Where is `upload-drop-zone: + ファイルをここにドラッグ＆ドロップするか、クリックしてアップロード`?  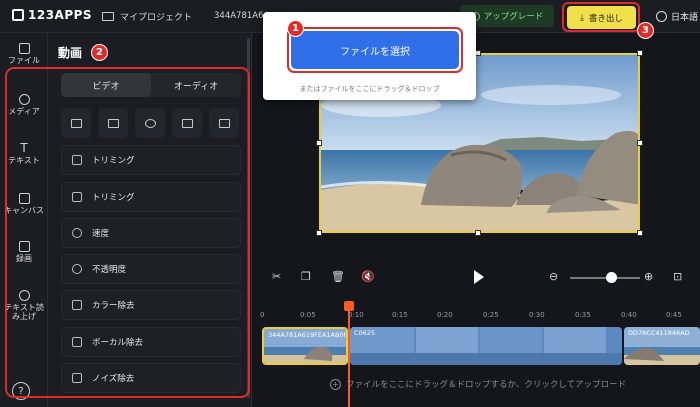
upload-drop-zone: + ファイルをここにドラッグ＆ドロップするか、クリックしてアップロード is located at coordinates (478, 384).